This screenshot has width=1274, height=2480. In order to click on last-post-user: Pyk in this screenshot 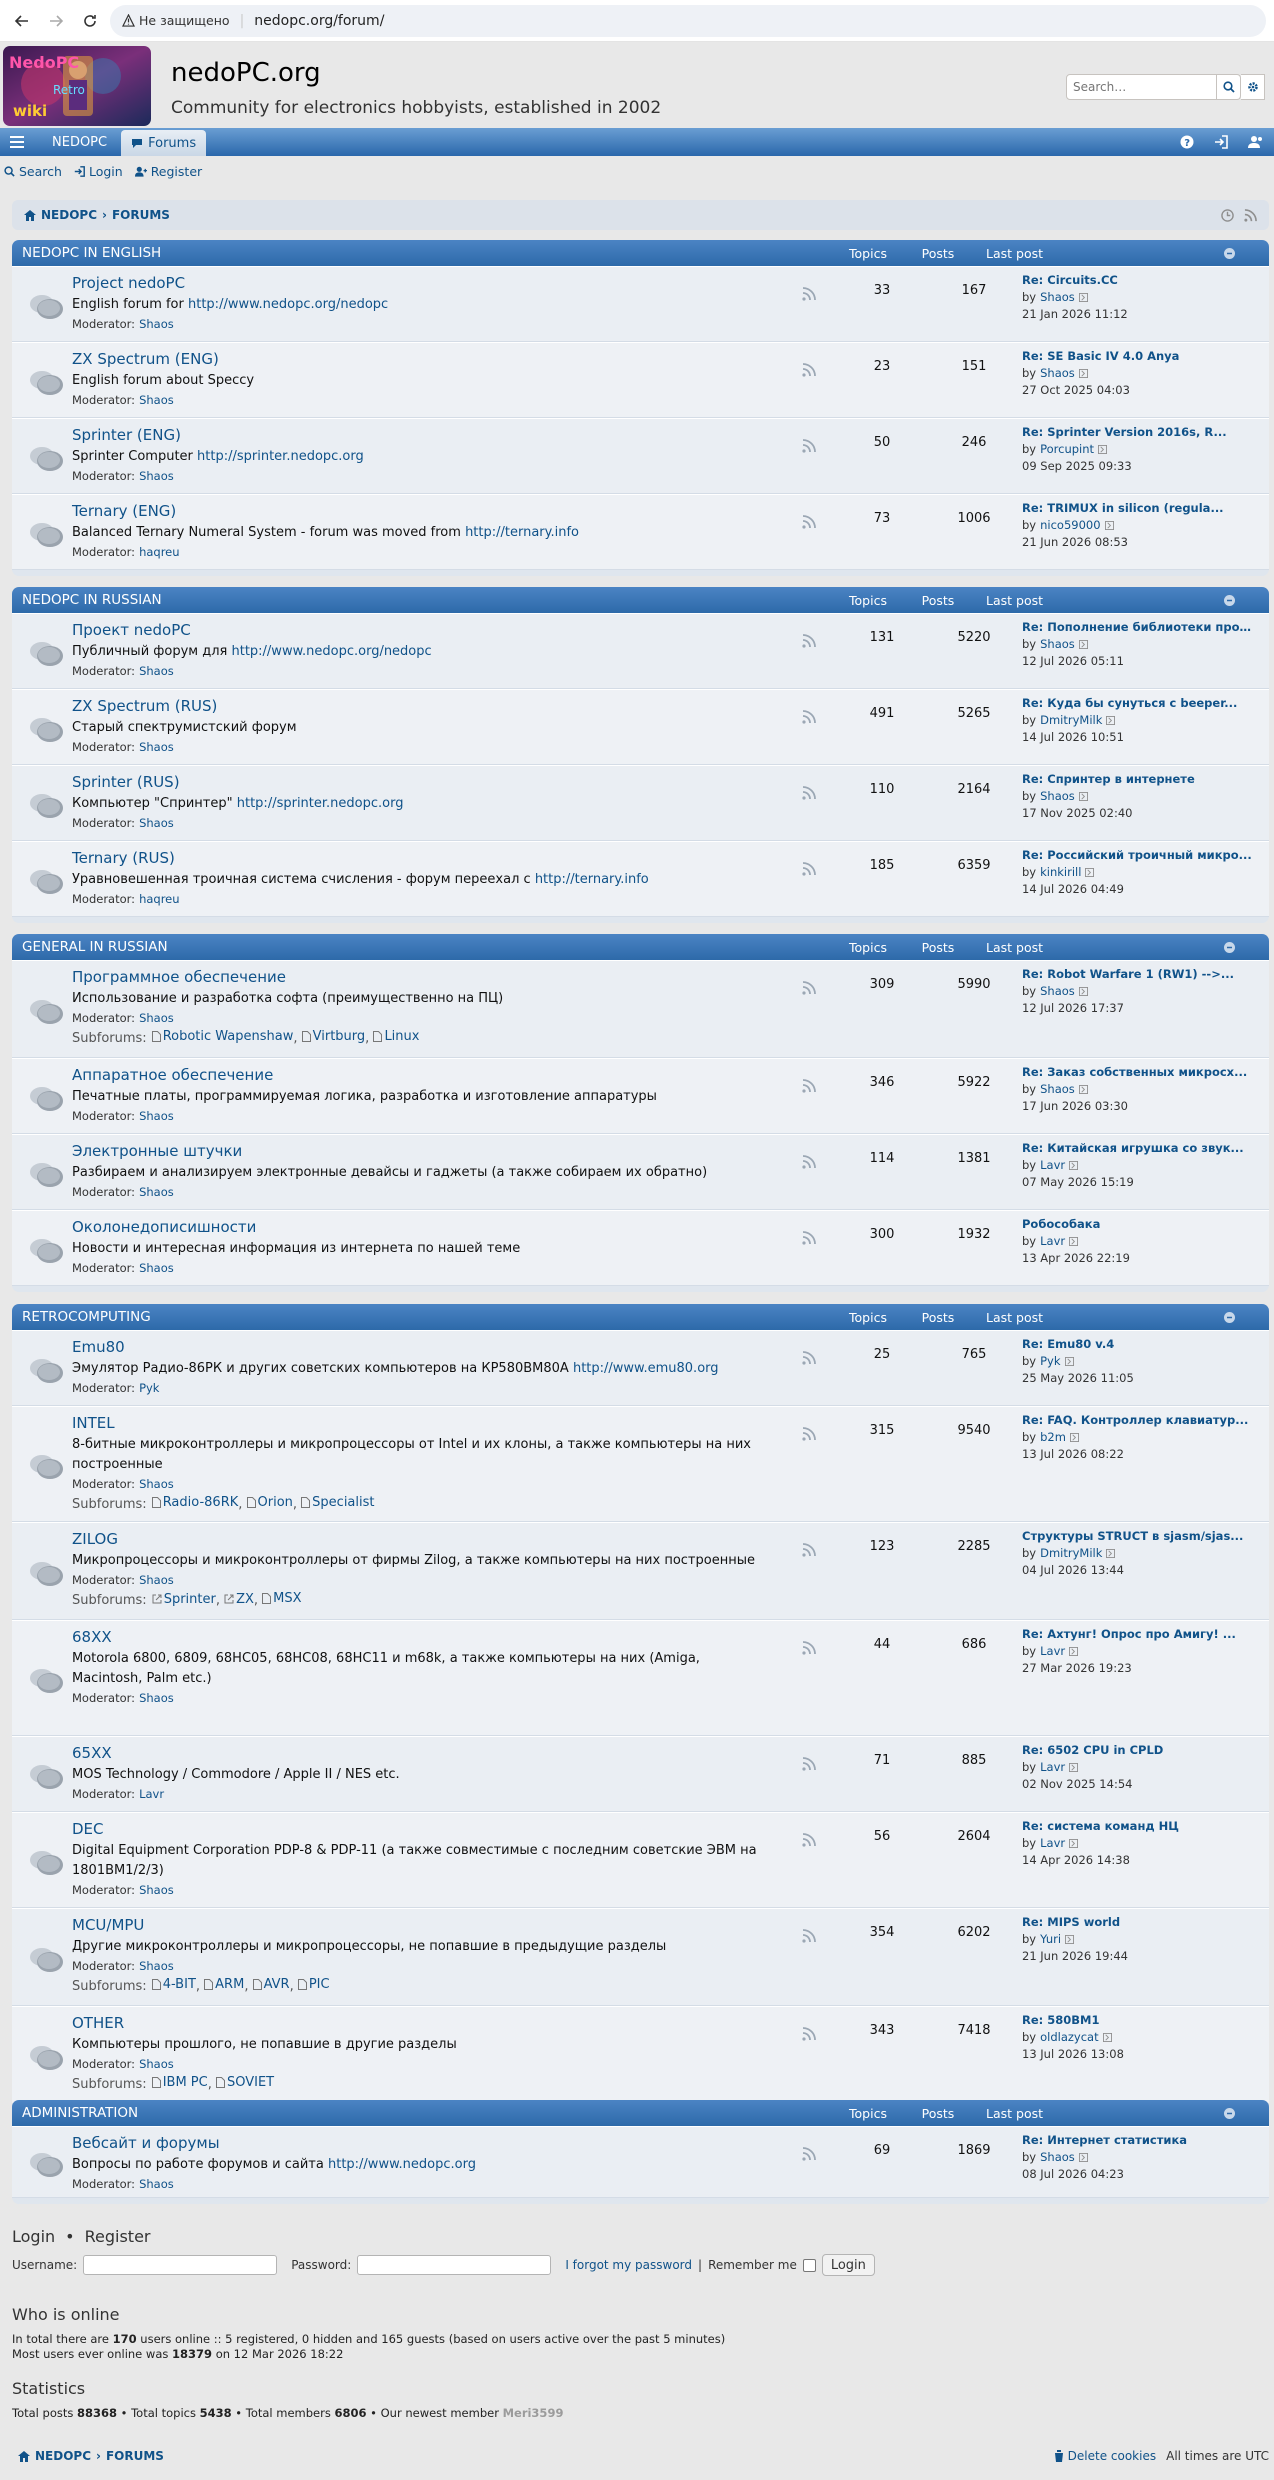, I will do `click(1050, 1361)`.